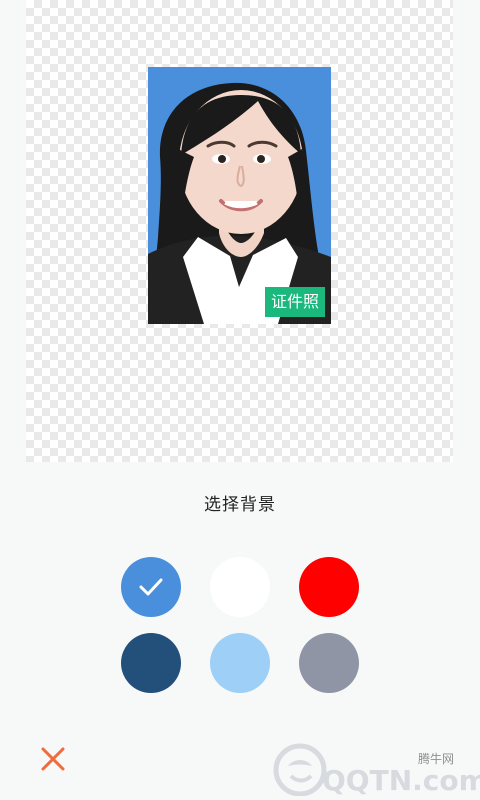  I want to click on id-photo-preview: 证件照, so click(239, 195).